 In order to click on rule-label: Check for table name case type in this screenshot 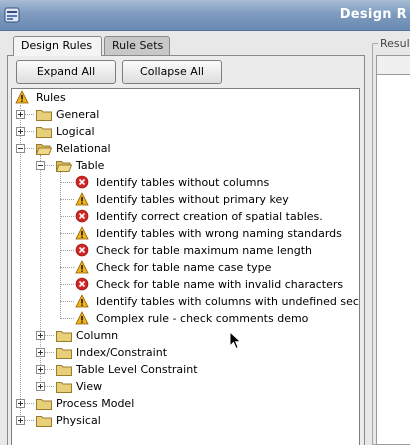, I will do `click(184, 267)`.